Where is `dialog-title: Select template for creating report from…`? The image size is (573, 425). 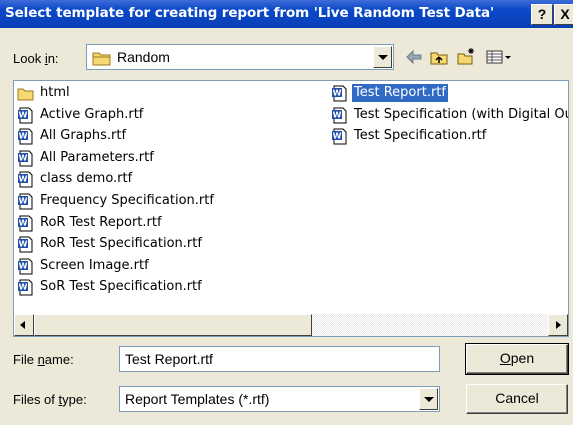 dialog-title: Select template for creating report from… is located at coordinates (250, 13).